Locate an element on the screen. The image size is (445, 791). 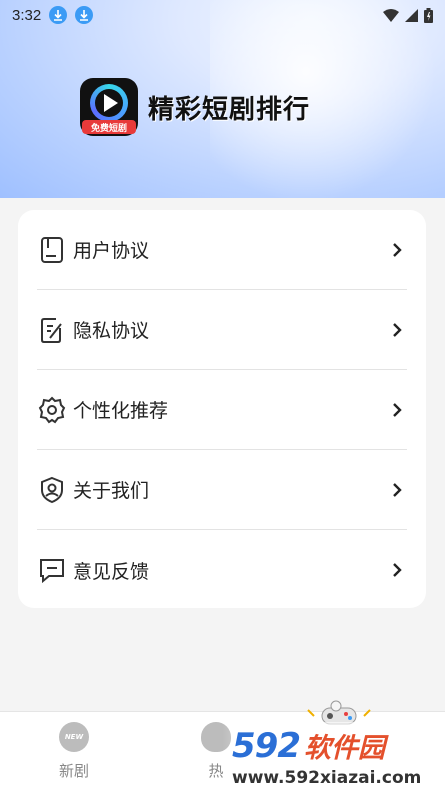
edit-document-icon is located at coordinates (52, 330).